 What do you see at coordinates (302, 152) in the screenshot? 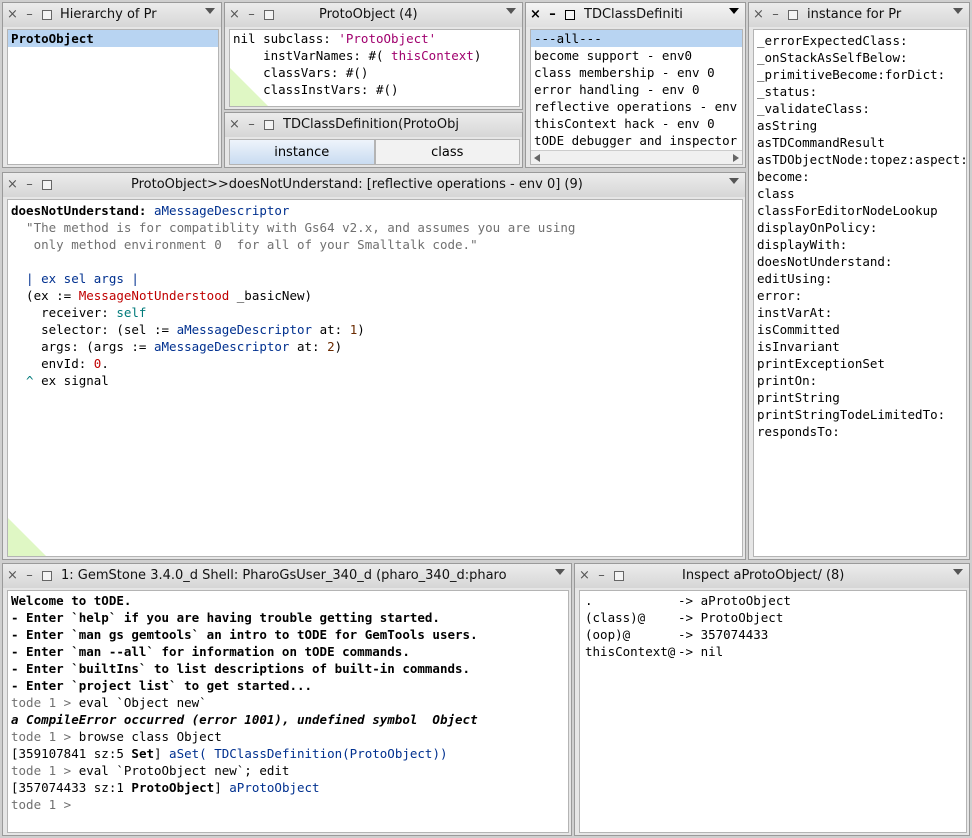
I see `tab-instance: instance` at bounding box center [302, 152].